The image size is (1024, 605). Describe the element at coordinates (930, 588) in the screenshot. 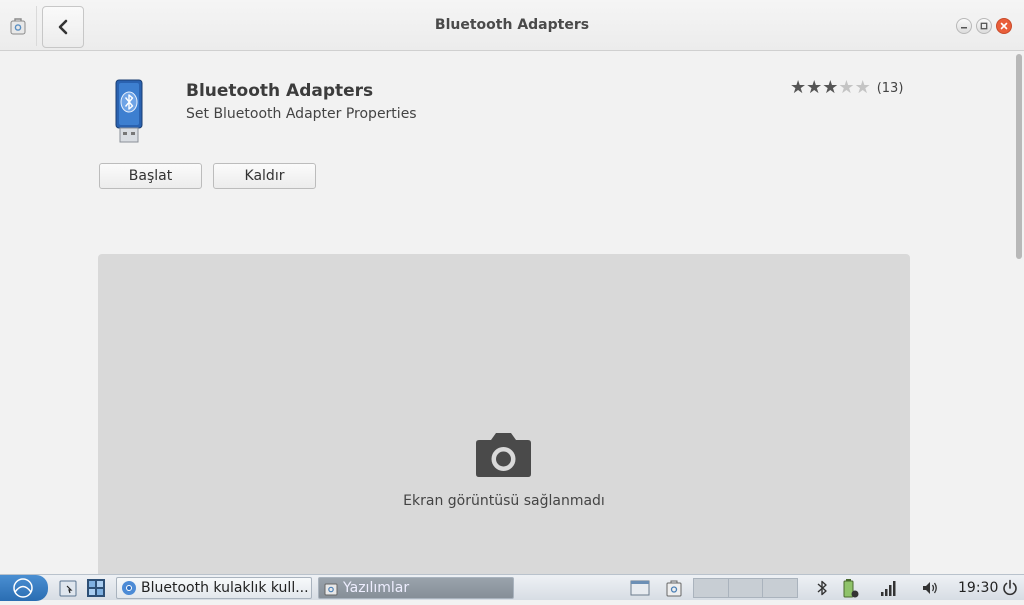

I see `volume-icon` at that location.